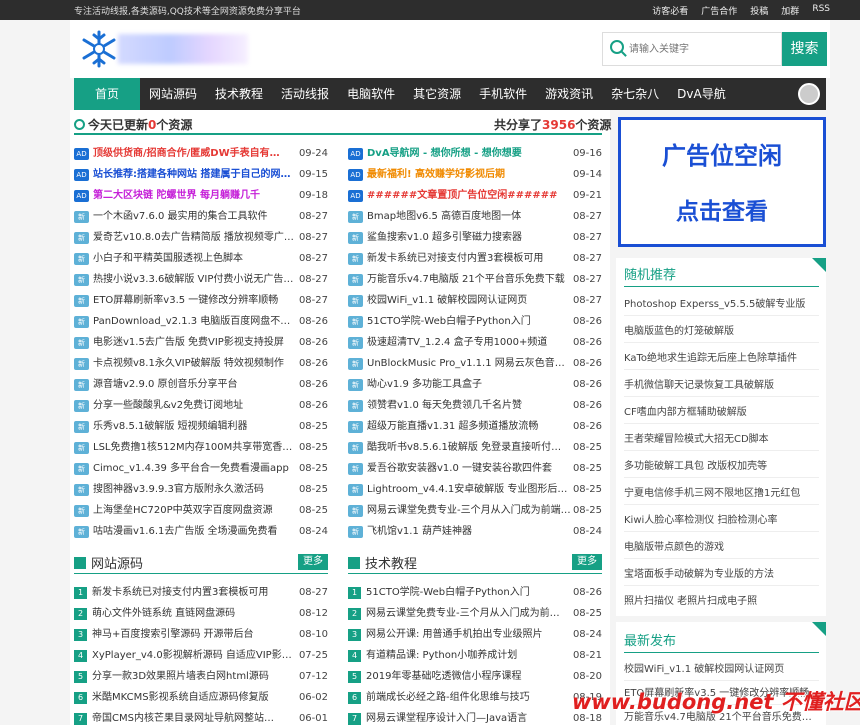 The height and width of the screenshot is (725, 860). Describe the element at coordinates (469, 384) in the screenshot. I see `list-item-title: 呦心v1.9 多功能工具盒子` at that location.